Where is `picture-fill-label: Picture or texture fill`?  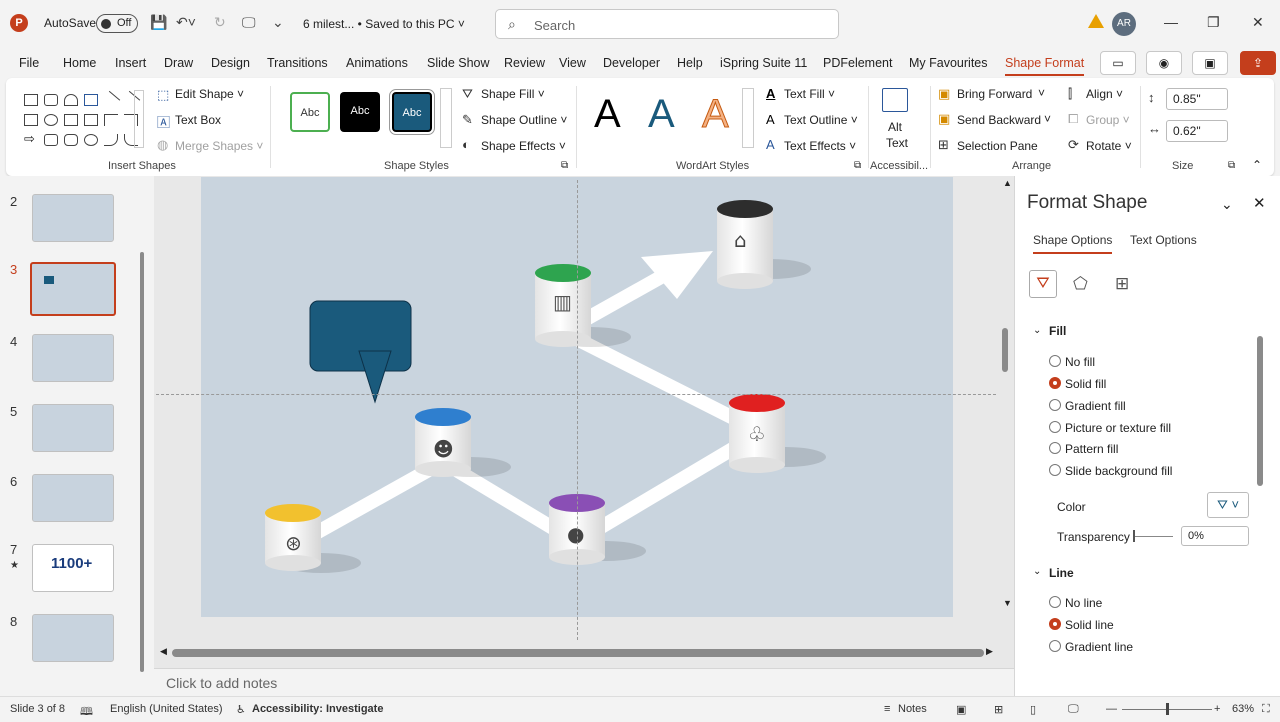
picture-fill-label: Picture or texture fill is located at coordinates (1118, 428).